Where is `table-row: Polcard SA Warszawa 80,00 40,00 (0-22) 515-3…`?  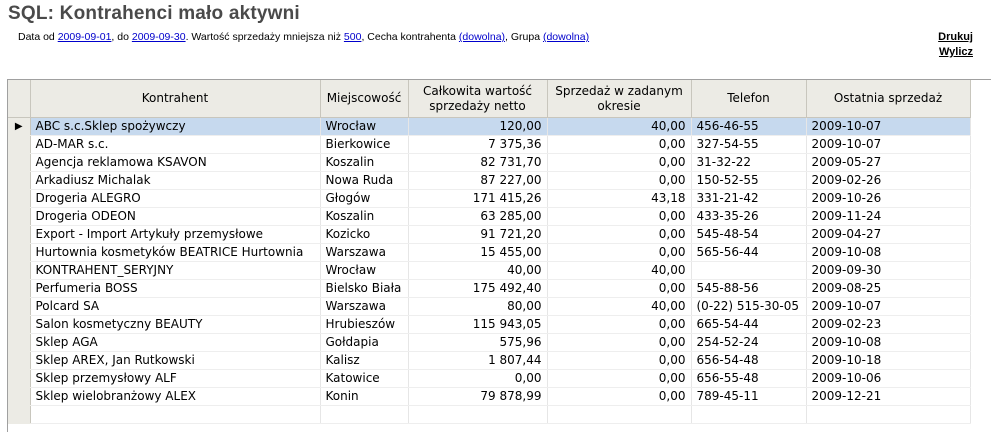 table-row: Polcard SA Warszawa 80,00 40,00 (0-22) 515-3… is located at coordinates (489, 306).